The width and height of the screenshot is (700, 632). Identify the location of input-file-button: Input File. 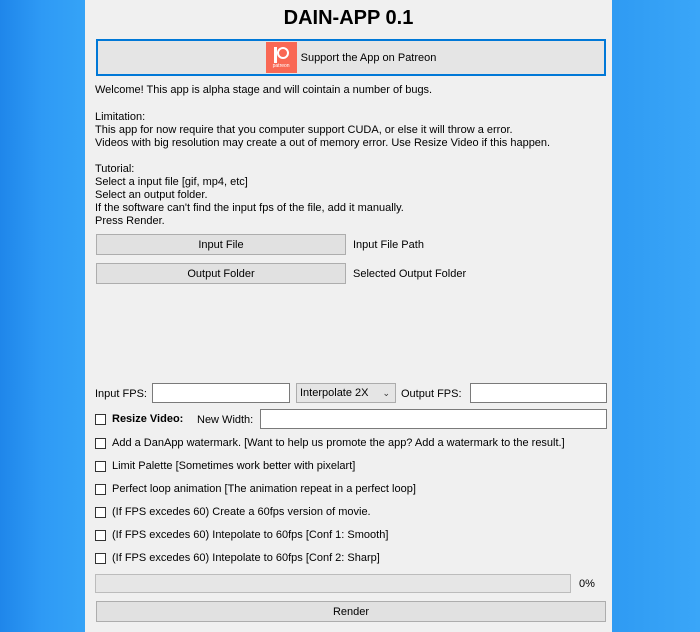
(221, 244).